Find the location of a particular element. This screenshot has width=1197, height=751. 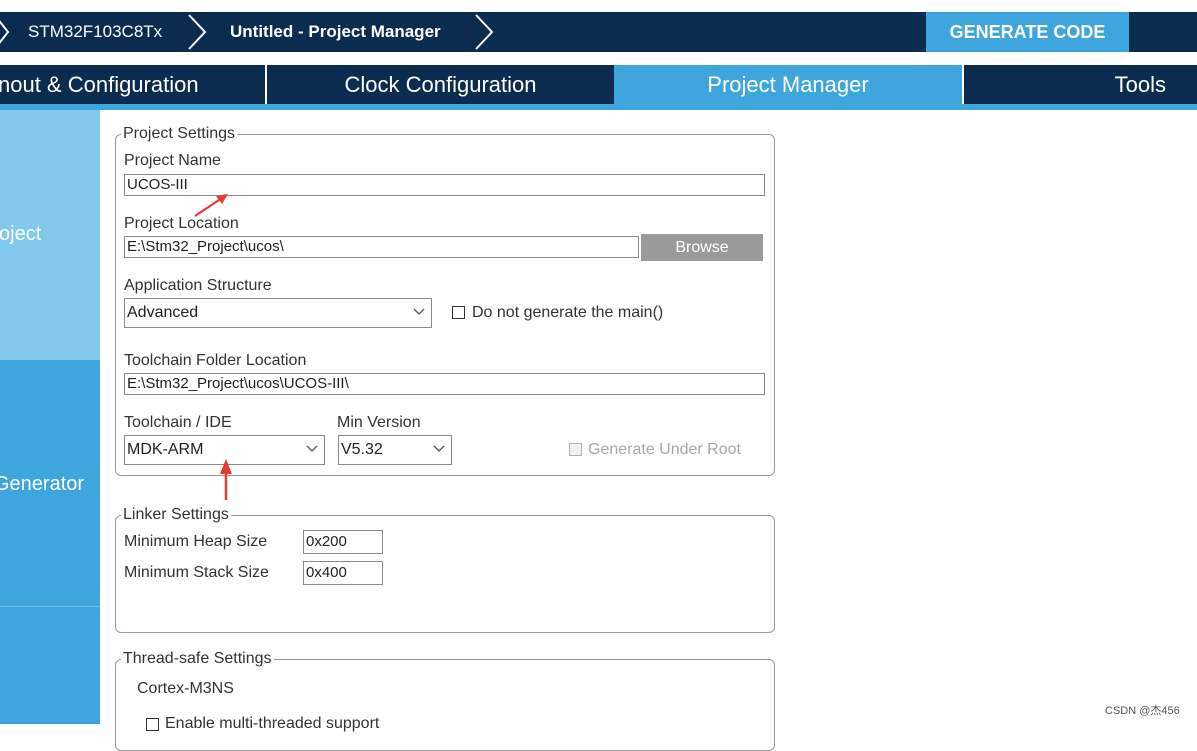

min-stack-size-input: 0x400 is located at coordinates (343, 573).